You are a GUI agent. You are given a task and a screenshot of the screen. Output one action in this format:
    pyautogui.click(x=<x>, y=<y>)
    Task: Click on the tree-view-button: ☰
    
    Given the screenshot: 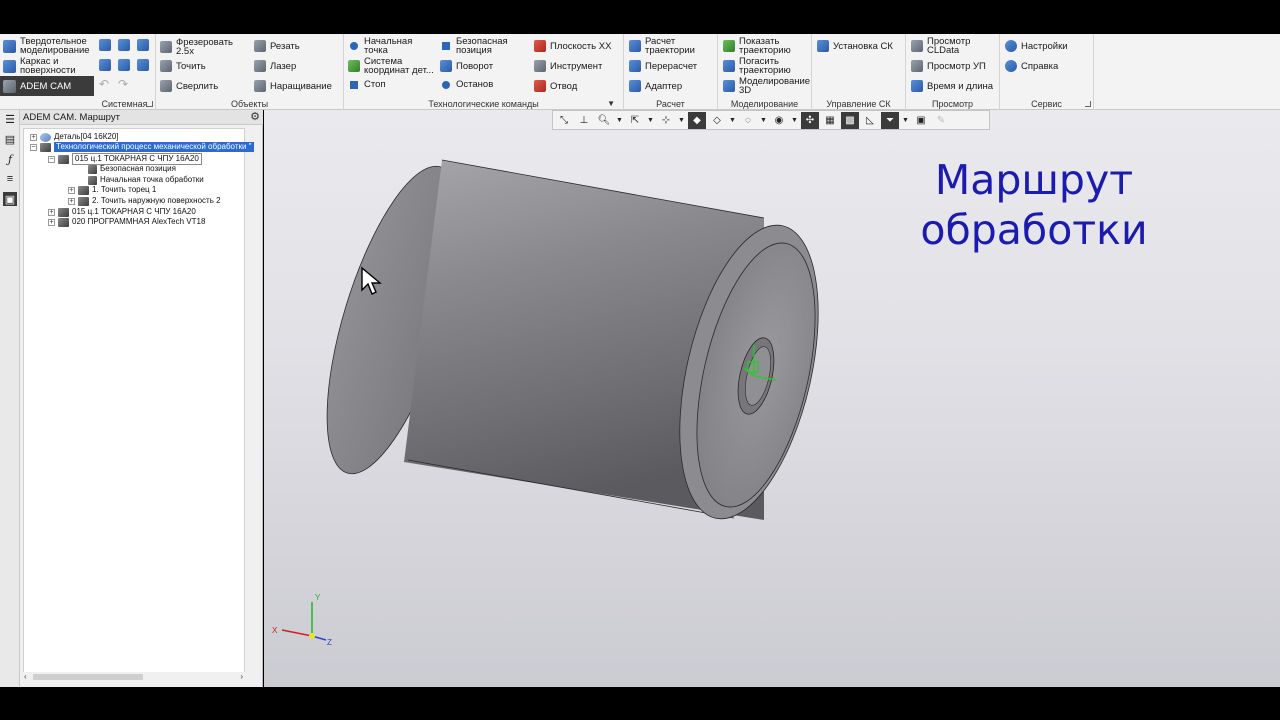 What is the action you would take?
    pyautogui.click(x=10, y=119)
    